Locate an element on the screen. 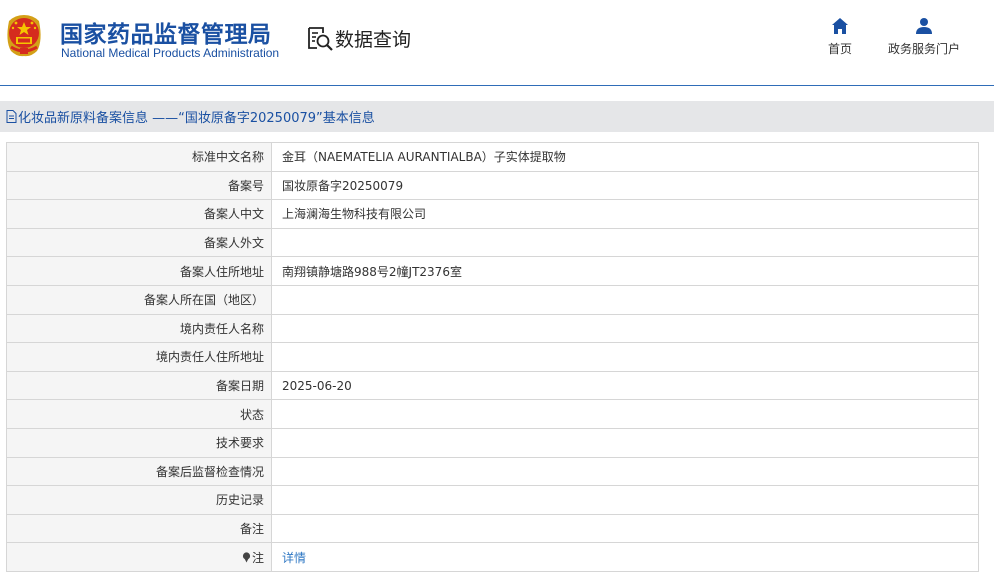 This screenshot has width=994, height=585. field-label: 境内责任人住所地址 is located at coordinates (139, 357).